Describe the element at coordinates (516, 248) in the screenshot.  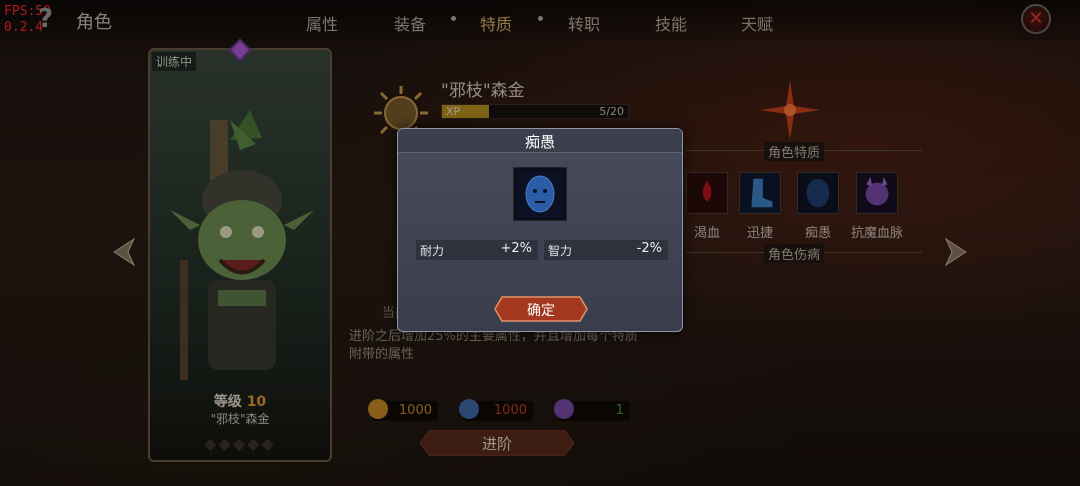
I see `stat-value: +2%` at that location.